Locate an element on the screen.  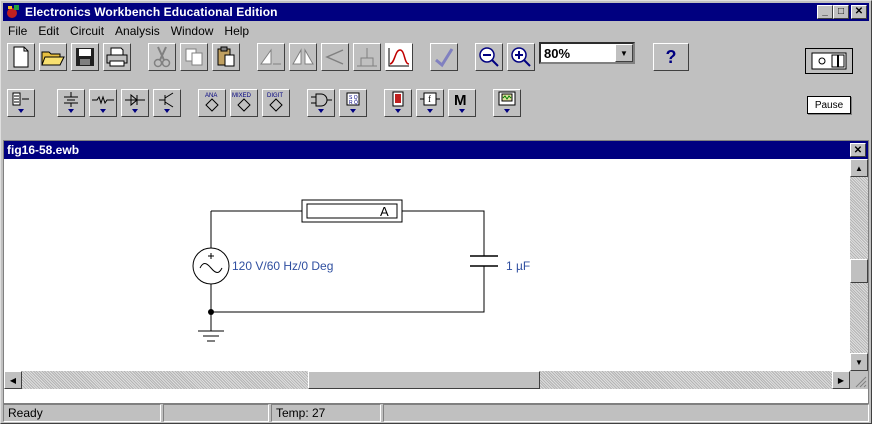
parts-bin-toolbar: ANA MIXED DIGIT S QR Q f M Pause is located at coordinates (436, 114).